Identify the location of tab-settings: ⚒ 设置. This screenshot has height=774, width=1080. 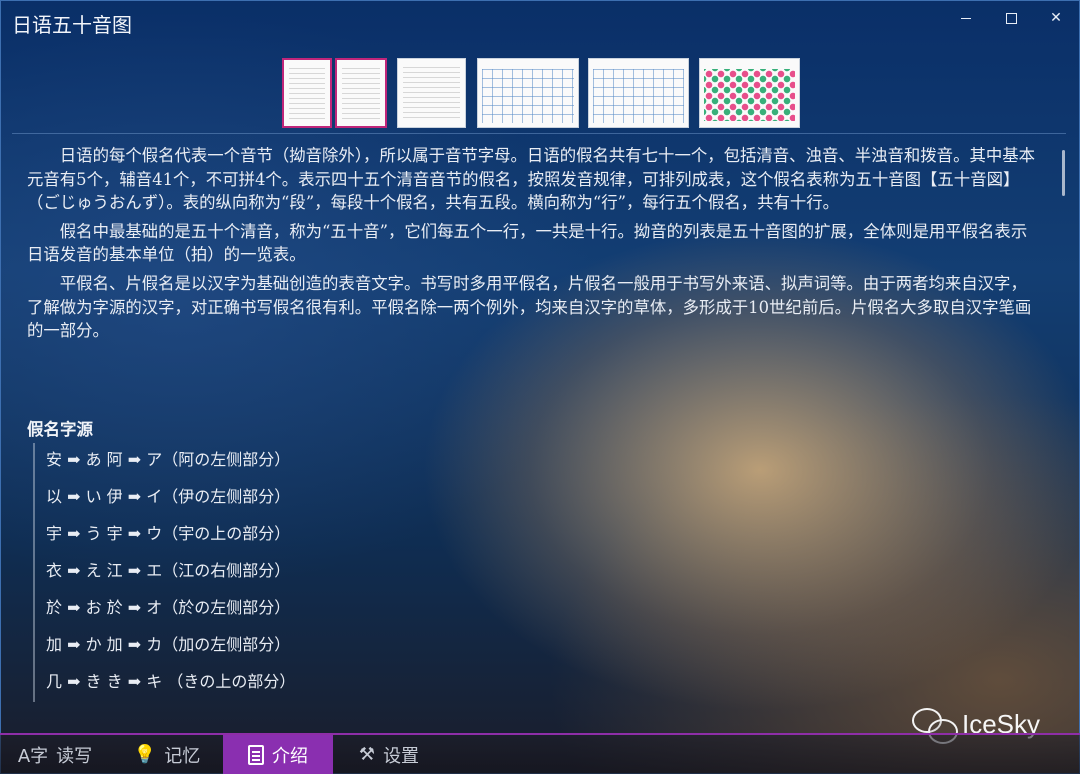
(389, 754).